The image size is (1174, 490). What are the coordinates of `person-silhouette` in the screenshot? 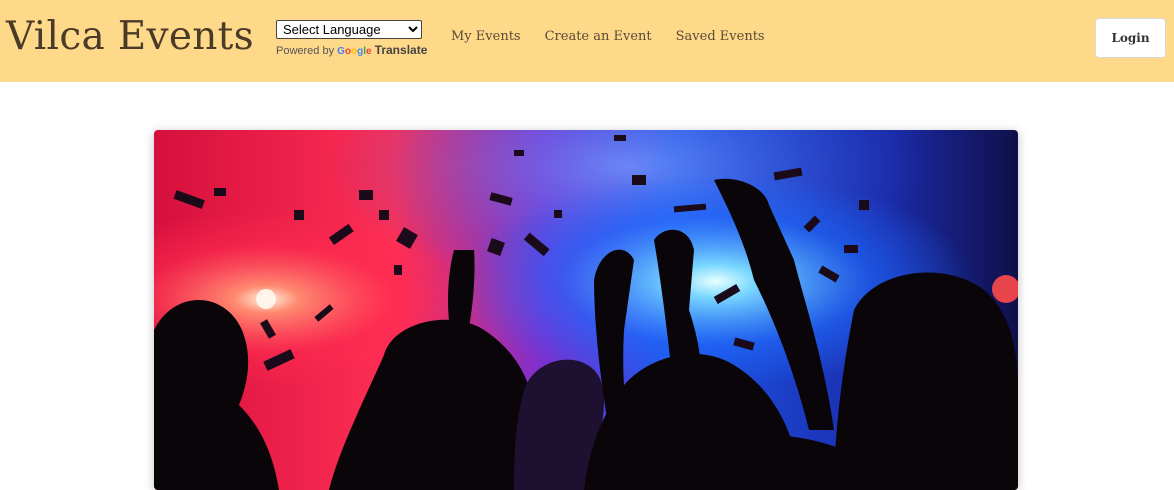 It's located at (926, 381).